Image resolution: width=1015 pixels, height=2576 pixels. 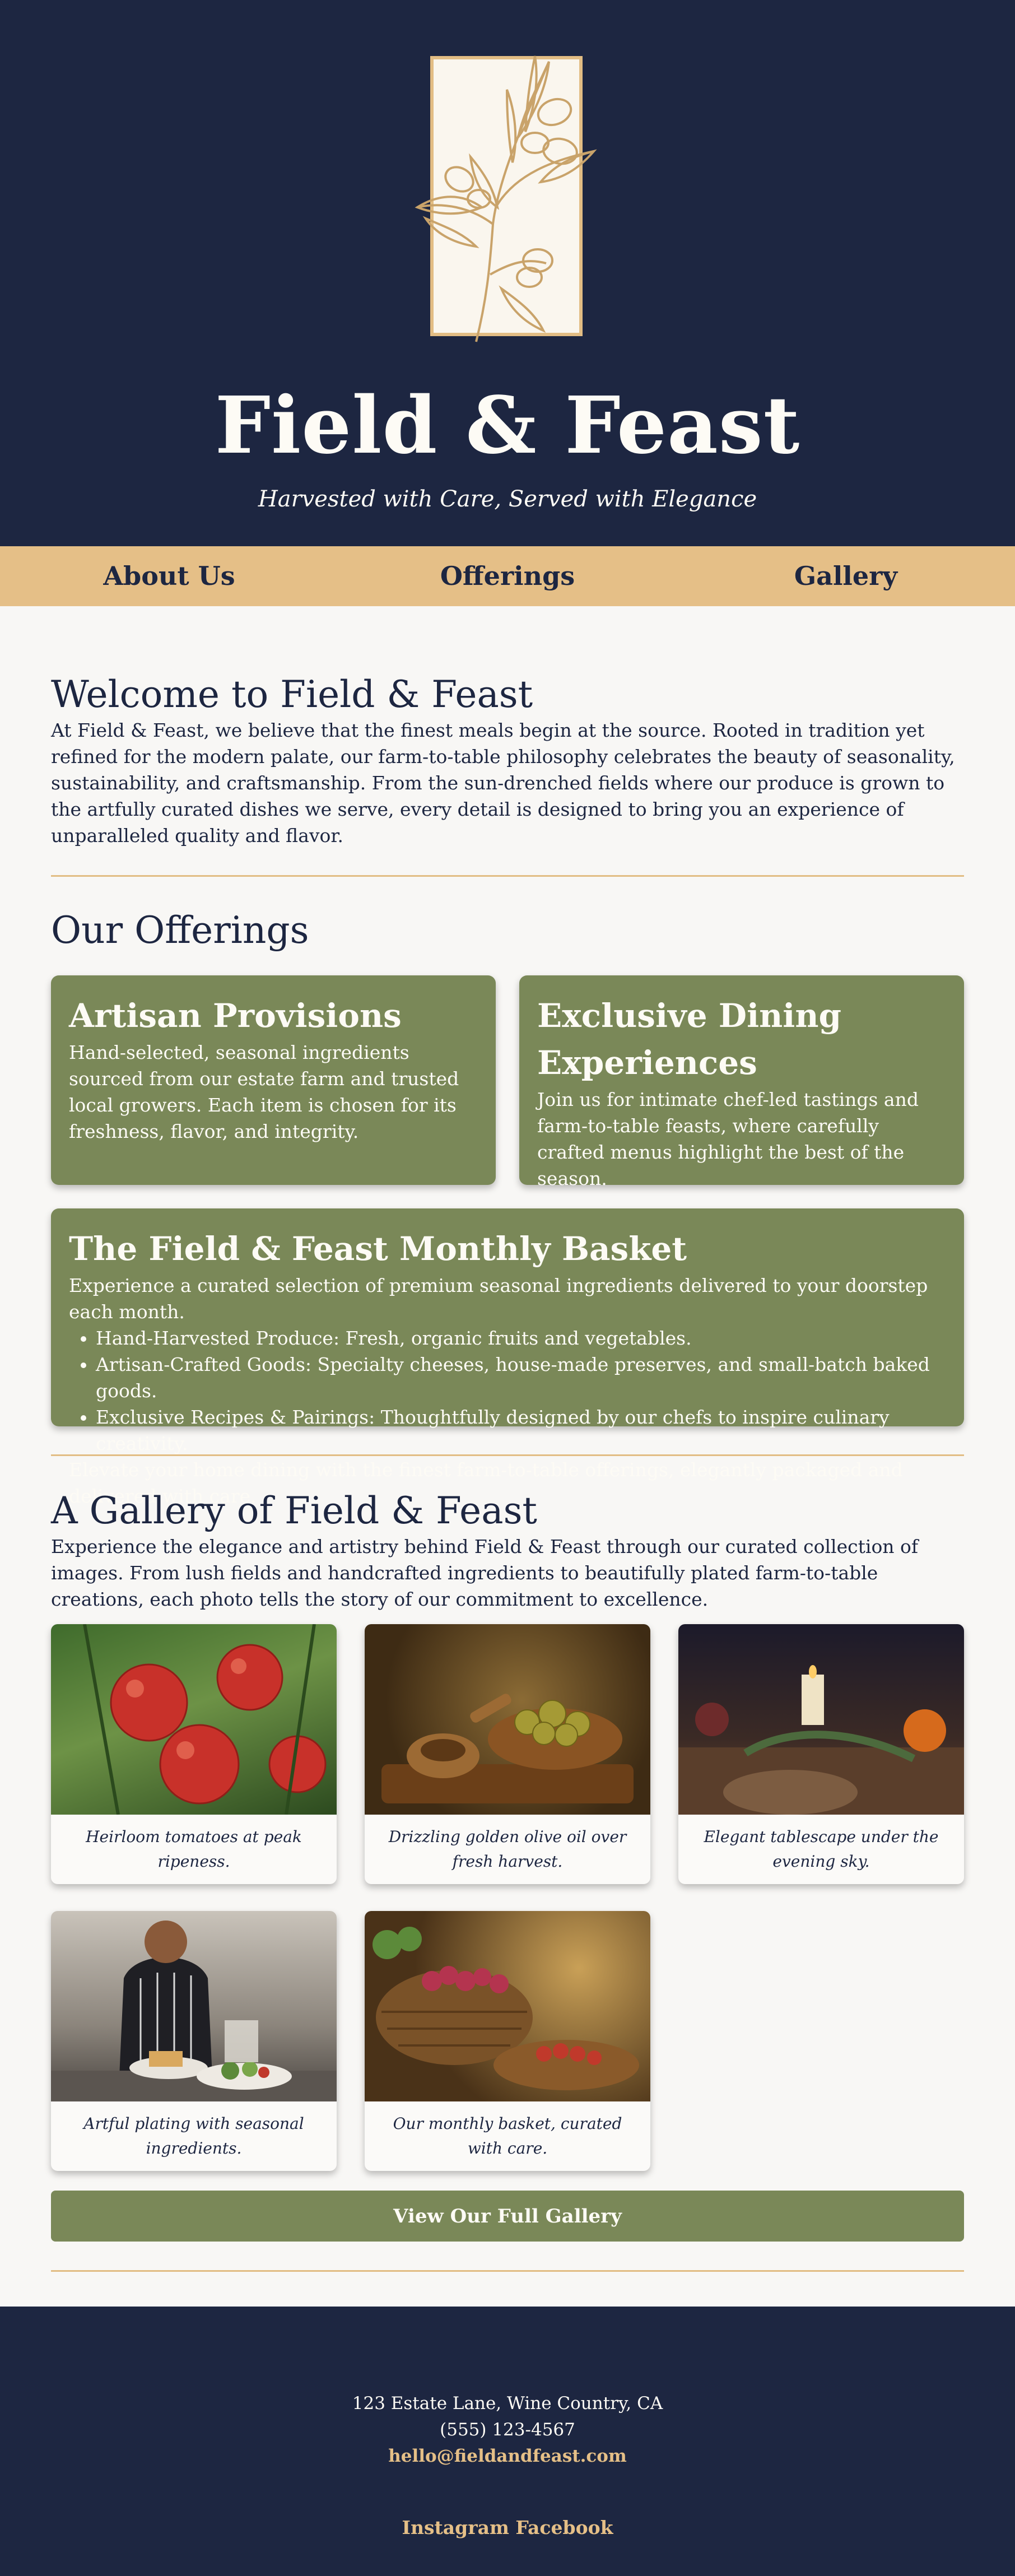 I want to click on divider, so click(x=507, y=2271).